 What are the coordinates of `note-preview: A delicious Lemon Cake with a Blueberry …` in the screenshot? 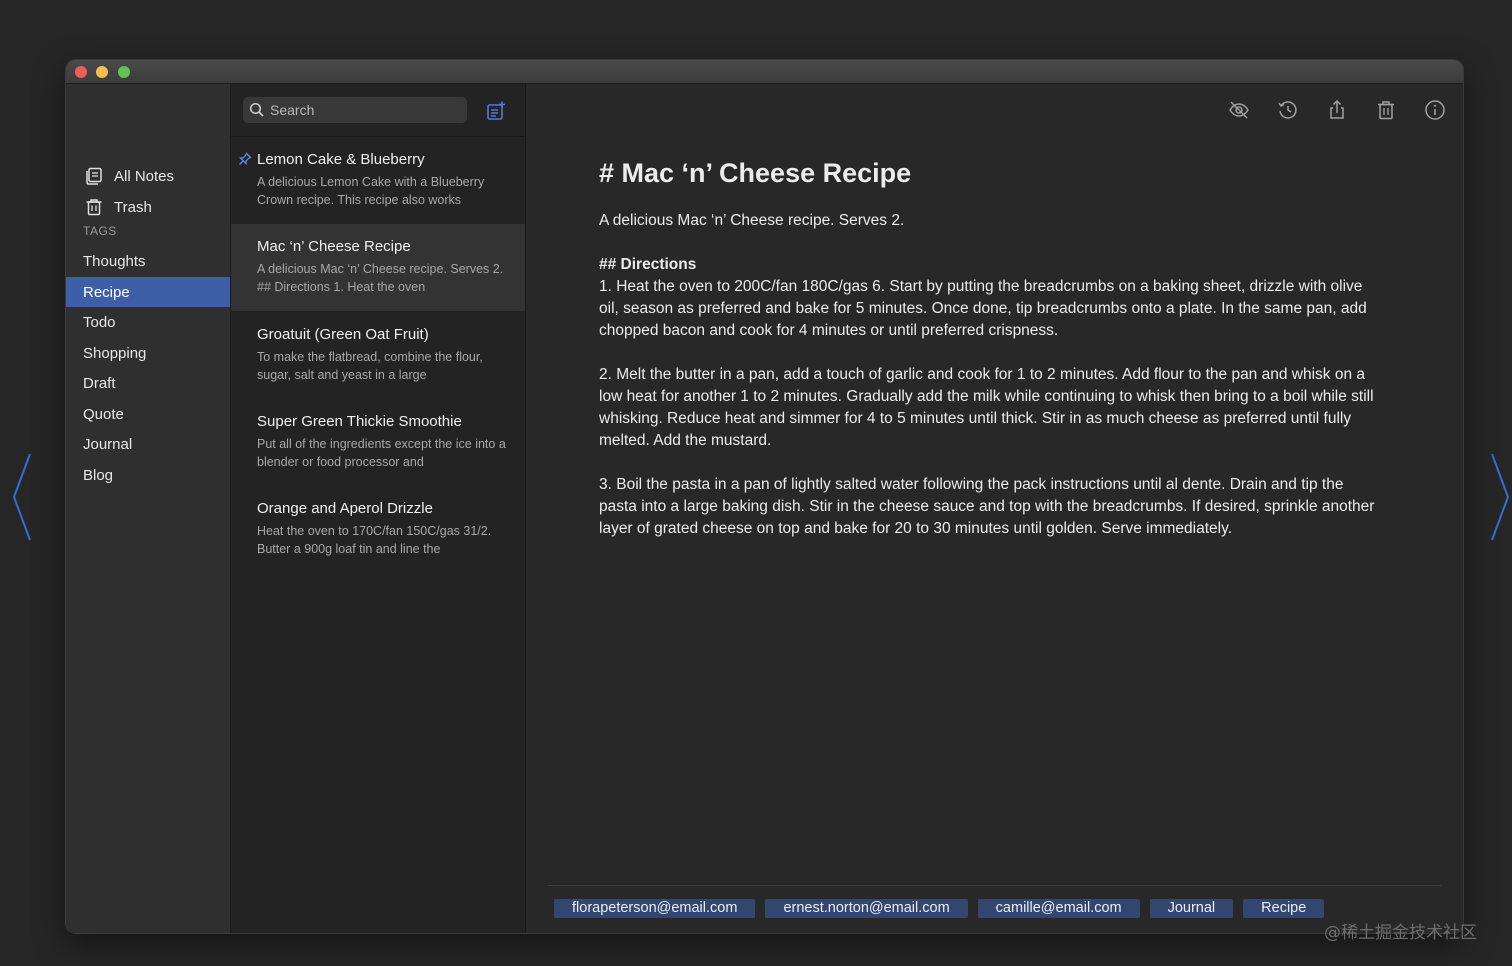 It's located at (371, 191).